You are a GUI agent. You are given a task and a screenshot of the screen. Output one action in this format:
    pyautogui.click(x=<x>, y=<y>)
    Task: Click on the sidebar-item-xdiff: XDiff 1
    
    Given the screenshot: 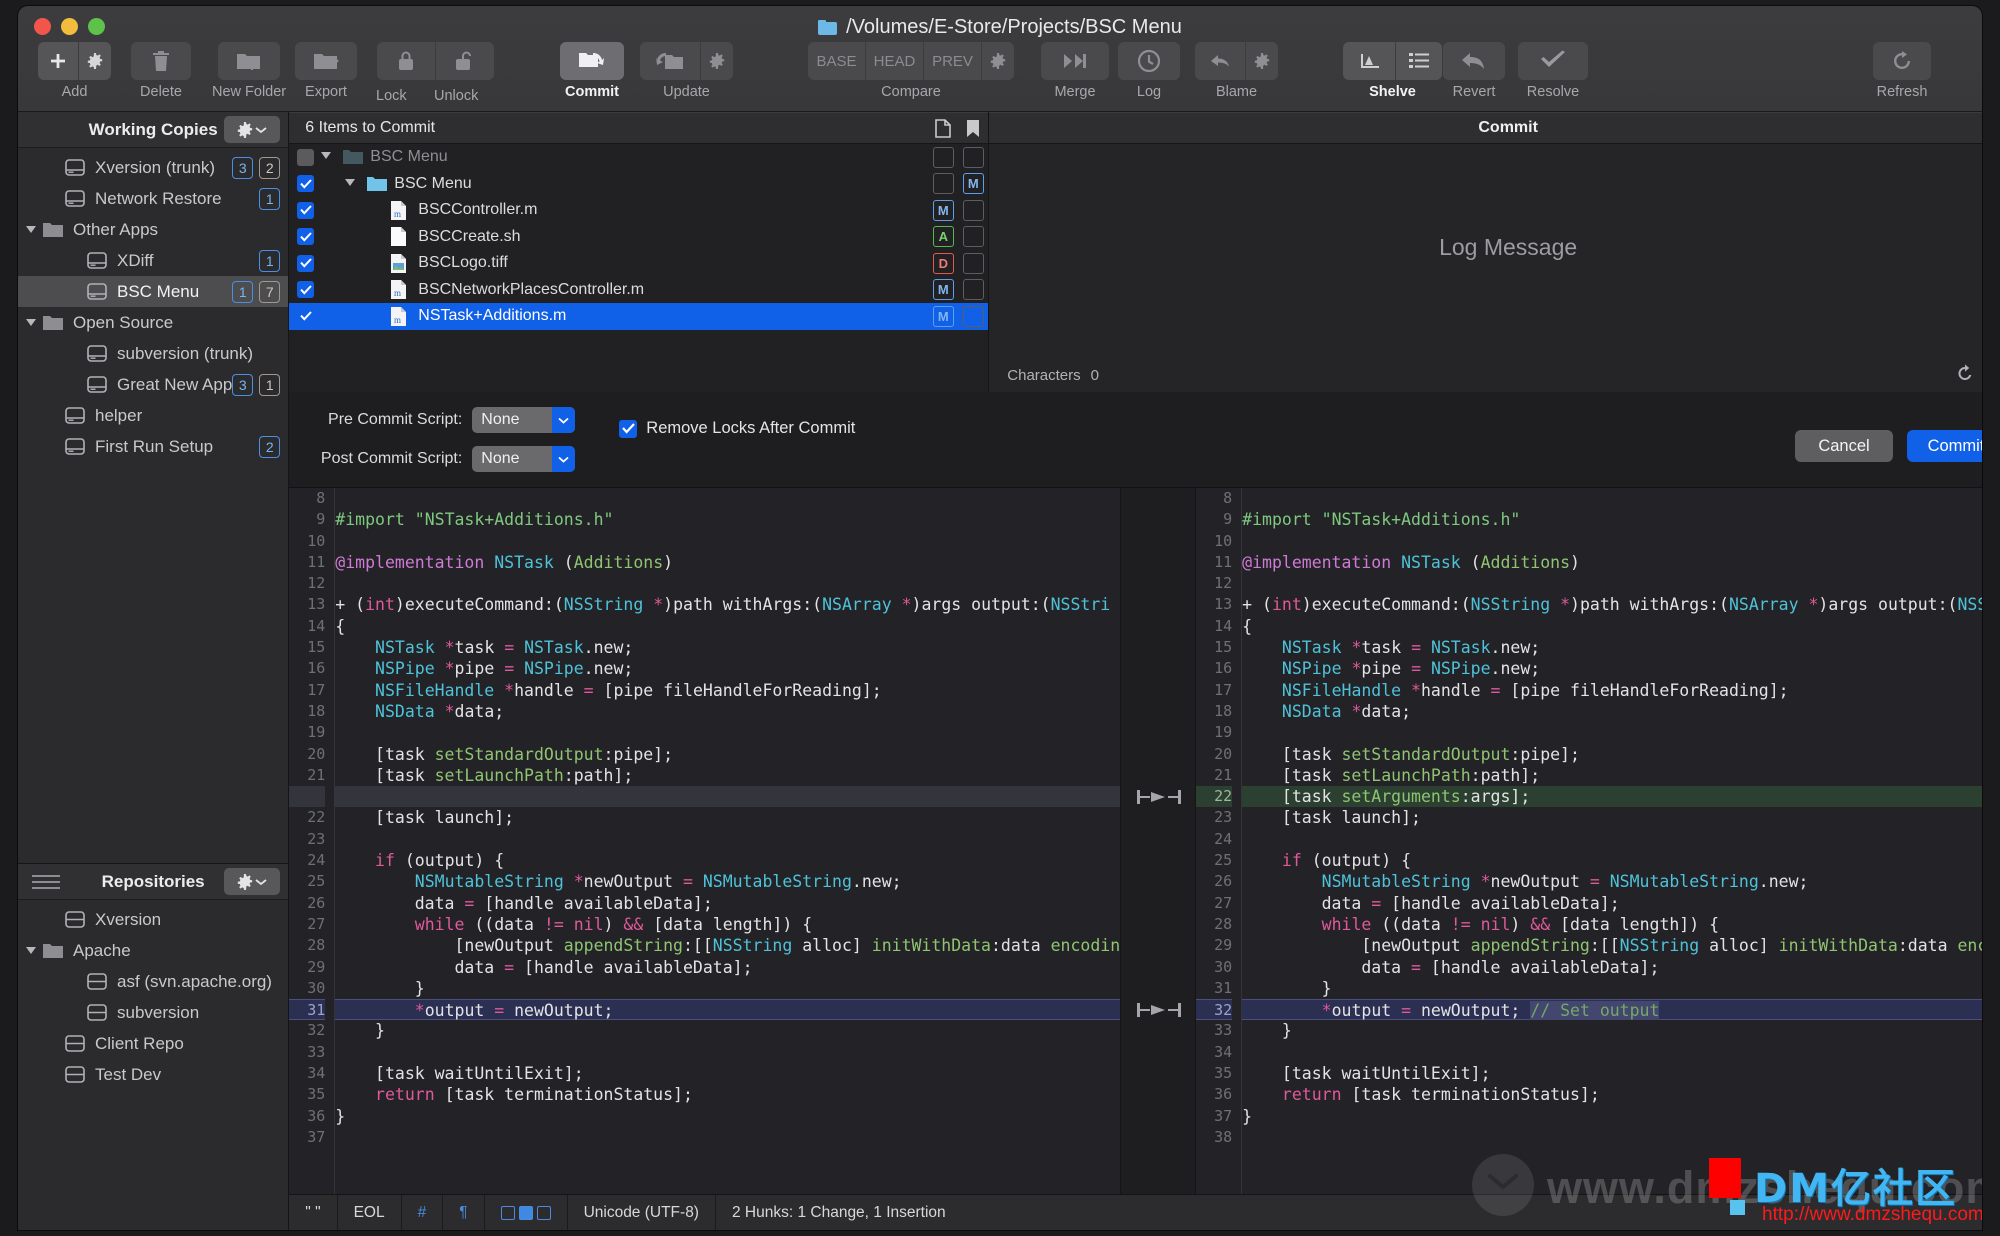 What is the action you would take?
    pyautogui.click(x=153, y=260)
    